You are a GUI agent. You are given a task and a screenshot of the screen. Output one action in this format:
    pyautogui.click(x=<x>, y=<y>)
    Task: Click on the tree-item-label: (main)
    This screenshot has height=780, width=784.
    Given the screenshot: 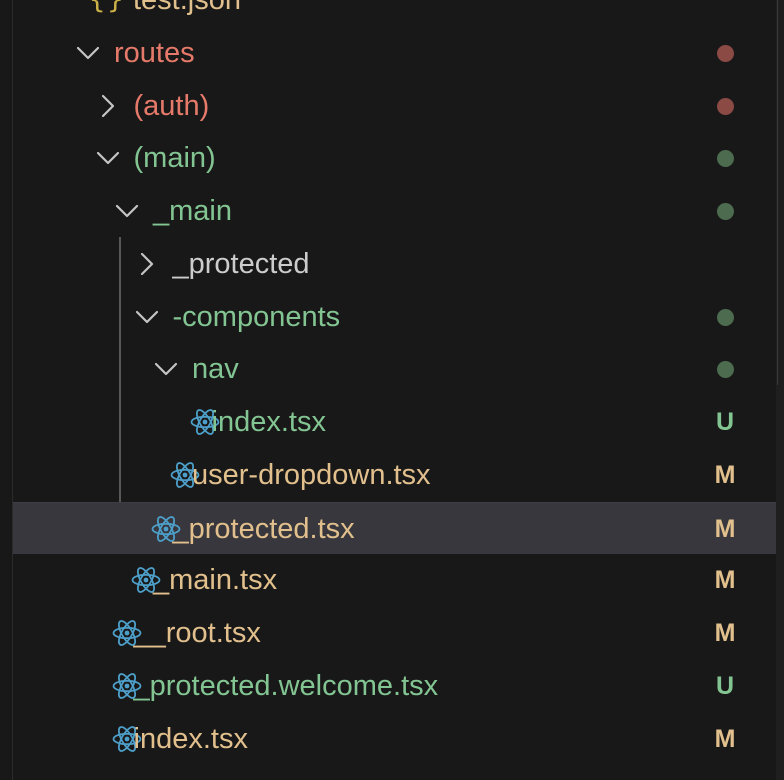 What is the action you would take?
    pyautogui.click(x=174, y=158)
    